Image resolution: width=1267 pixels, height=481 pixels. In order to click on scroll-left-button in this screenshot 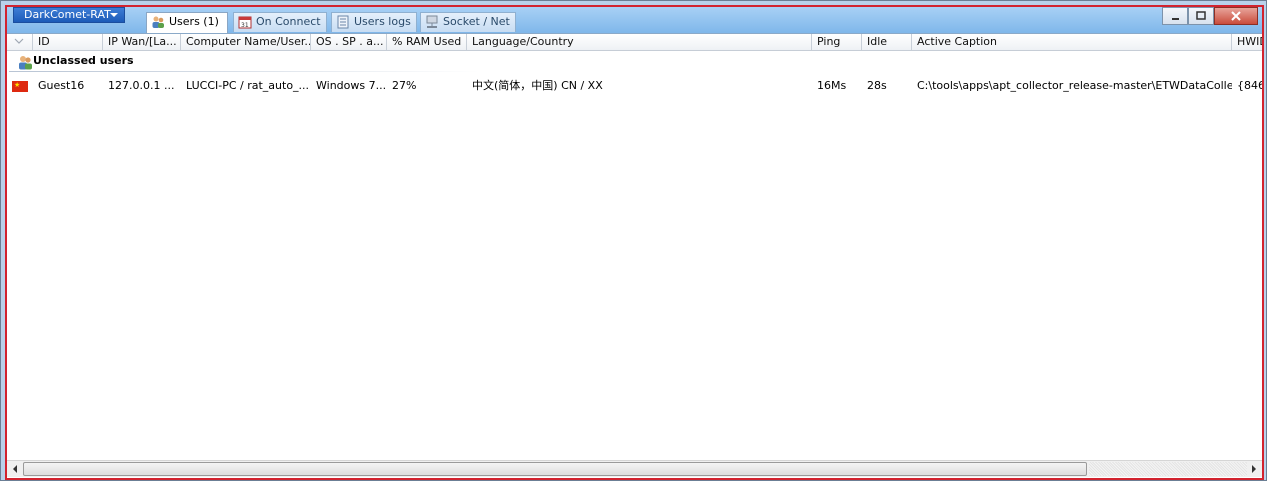, I will do `click(15, 469)`.